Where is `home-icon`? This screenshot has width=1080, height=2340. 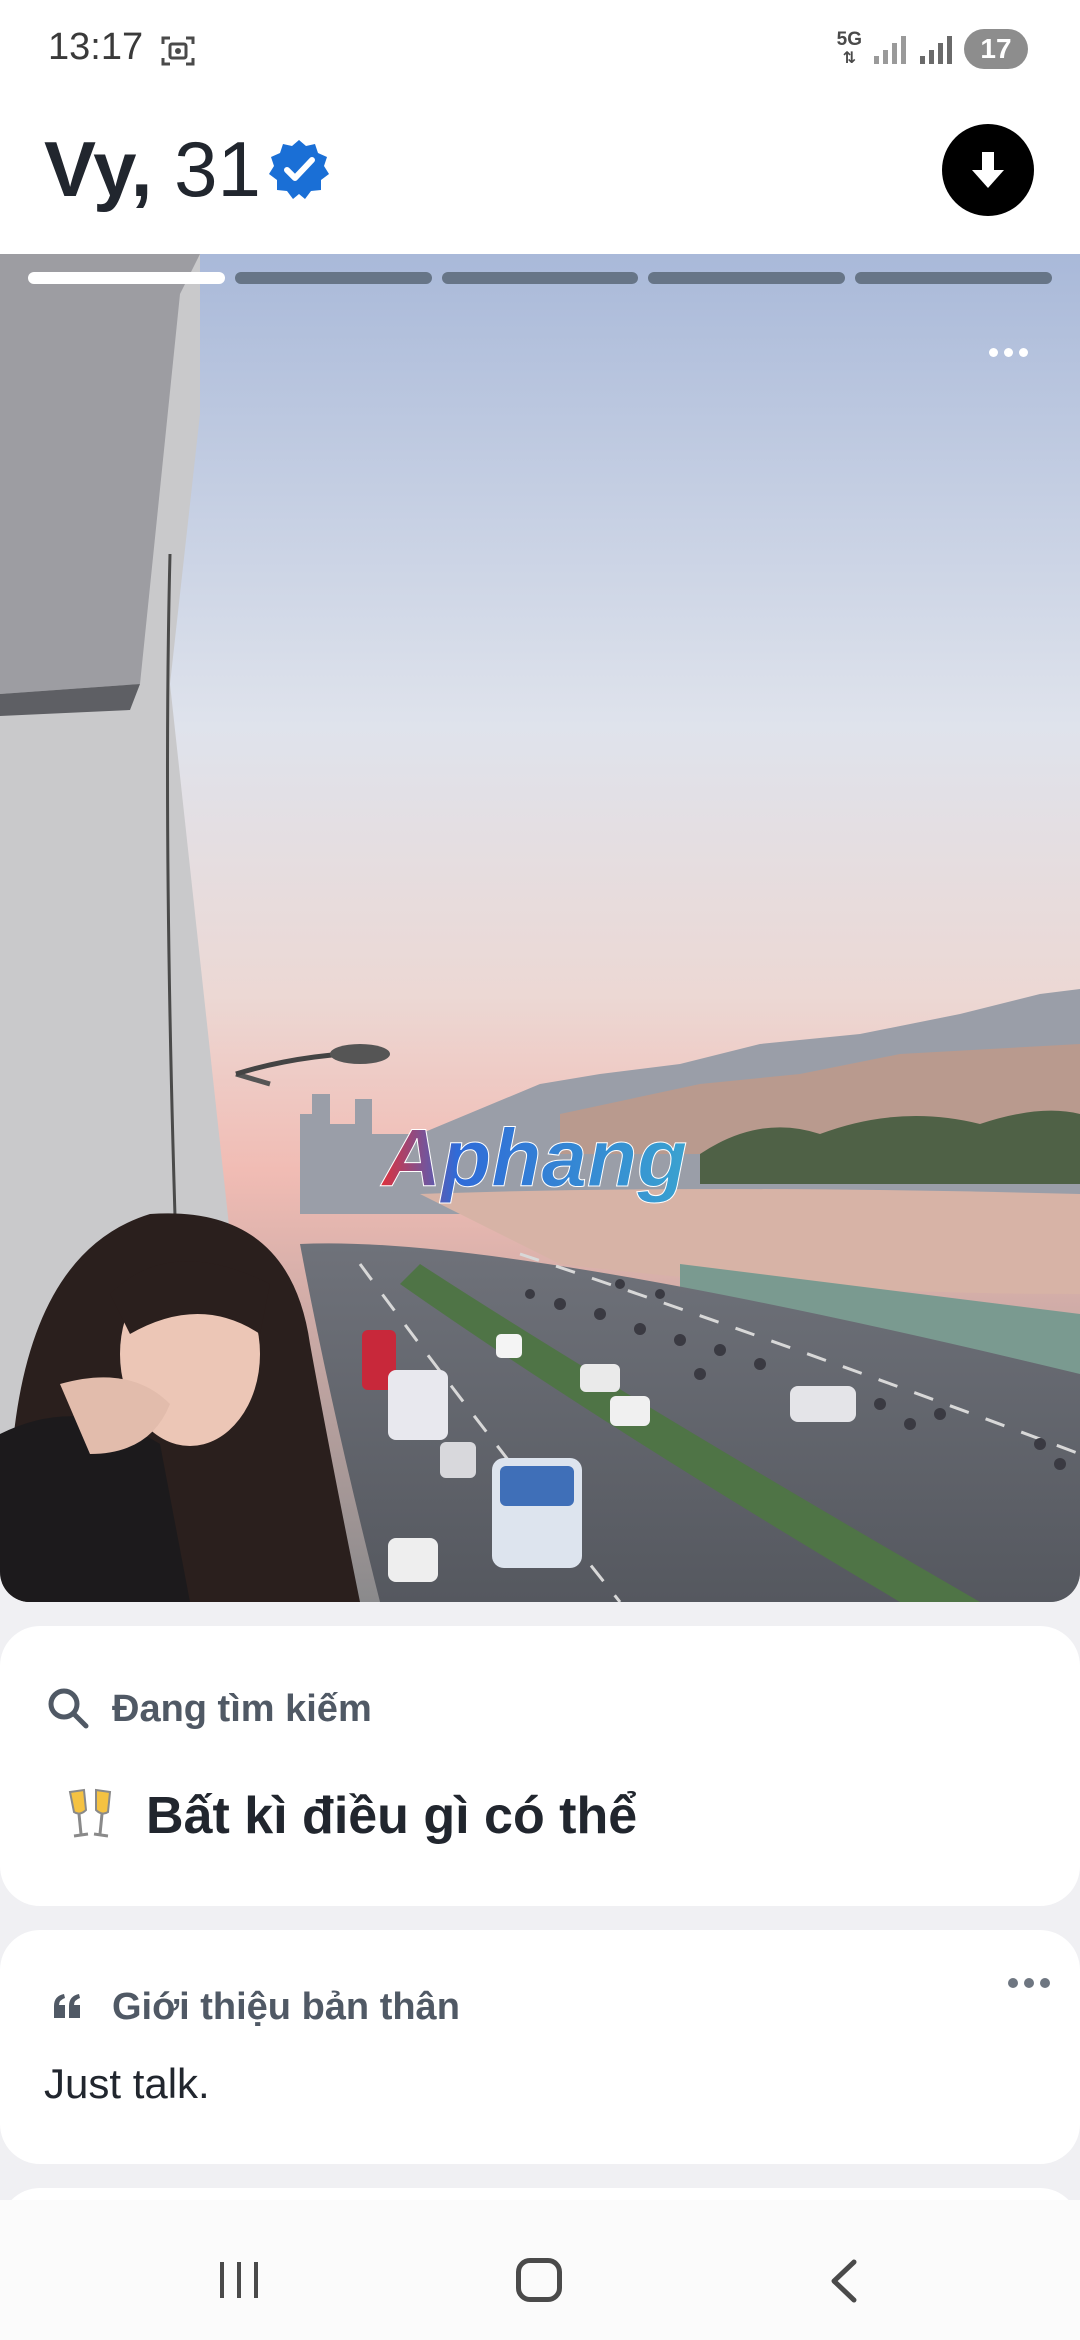 home-icon is located at coordinates (539, 2280).